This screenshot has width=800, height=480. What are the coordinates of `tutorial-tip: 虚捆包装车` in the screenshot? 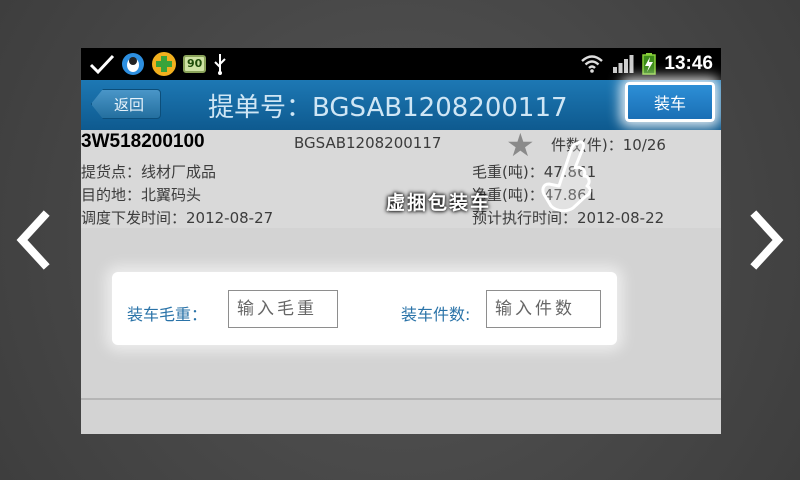 It's located at (439, 203).